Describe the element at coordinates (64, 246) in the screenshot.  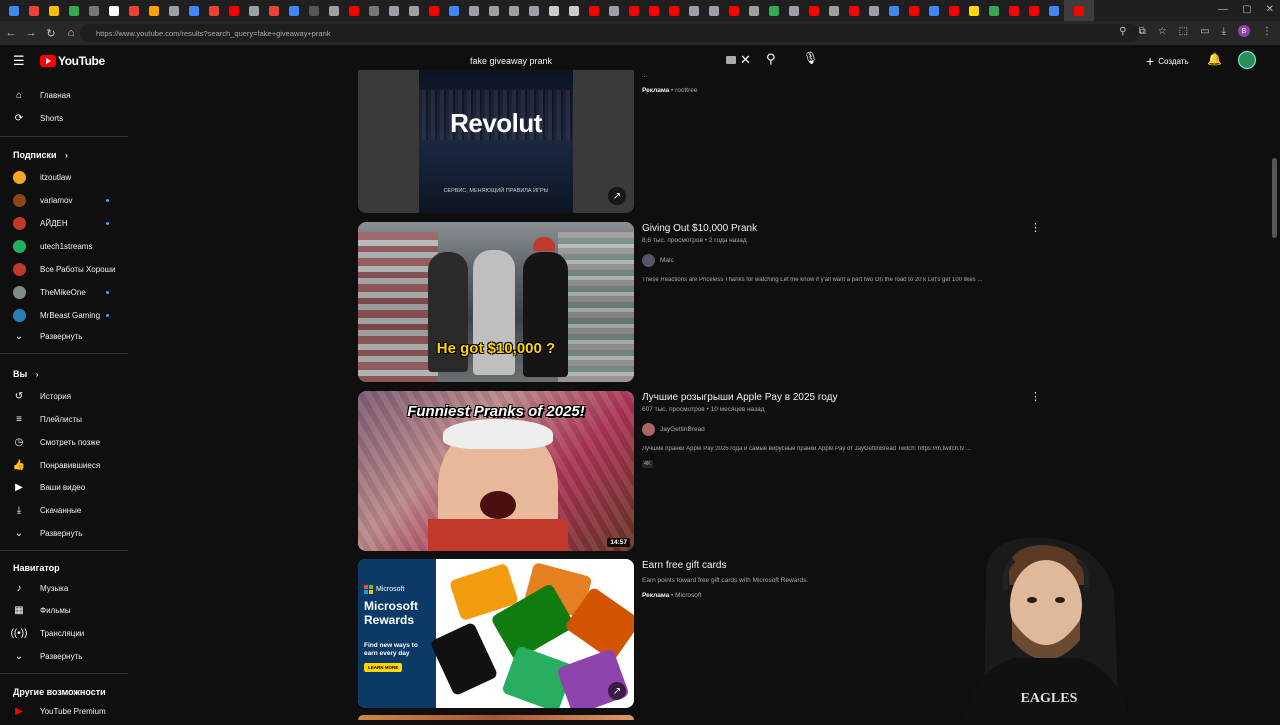
I see `sidebar-channel-item: utech1streams` at that location.